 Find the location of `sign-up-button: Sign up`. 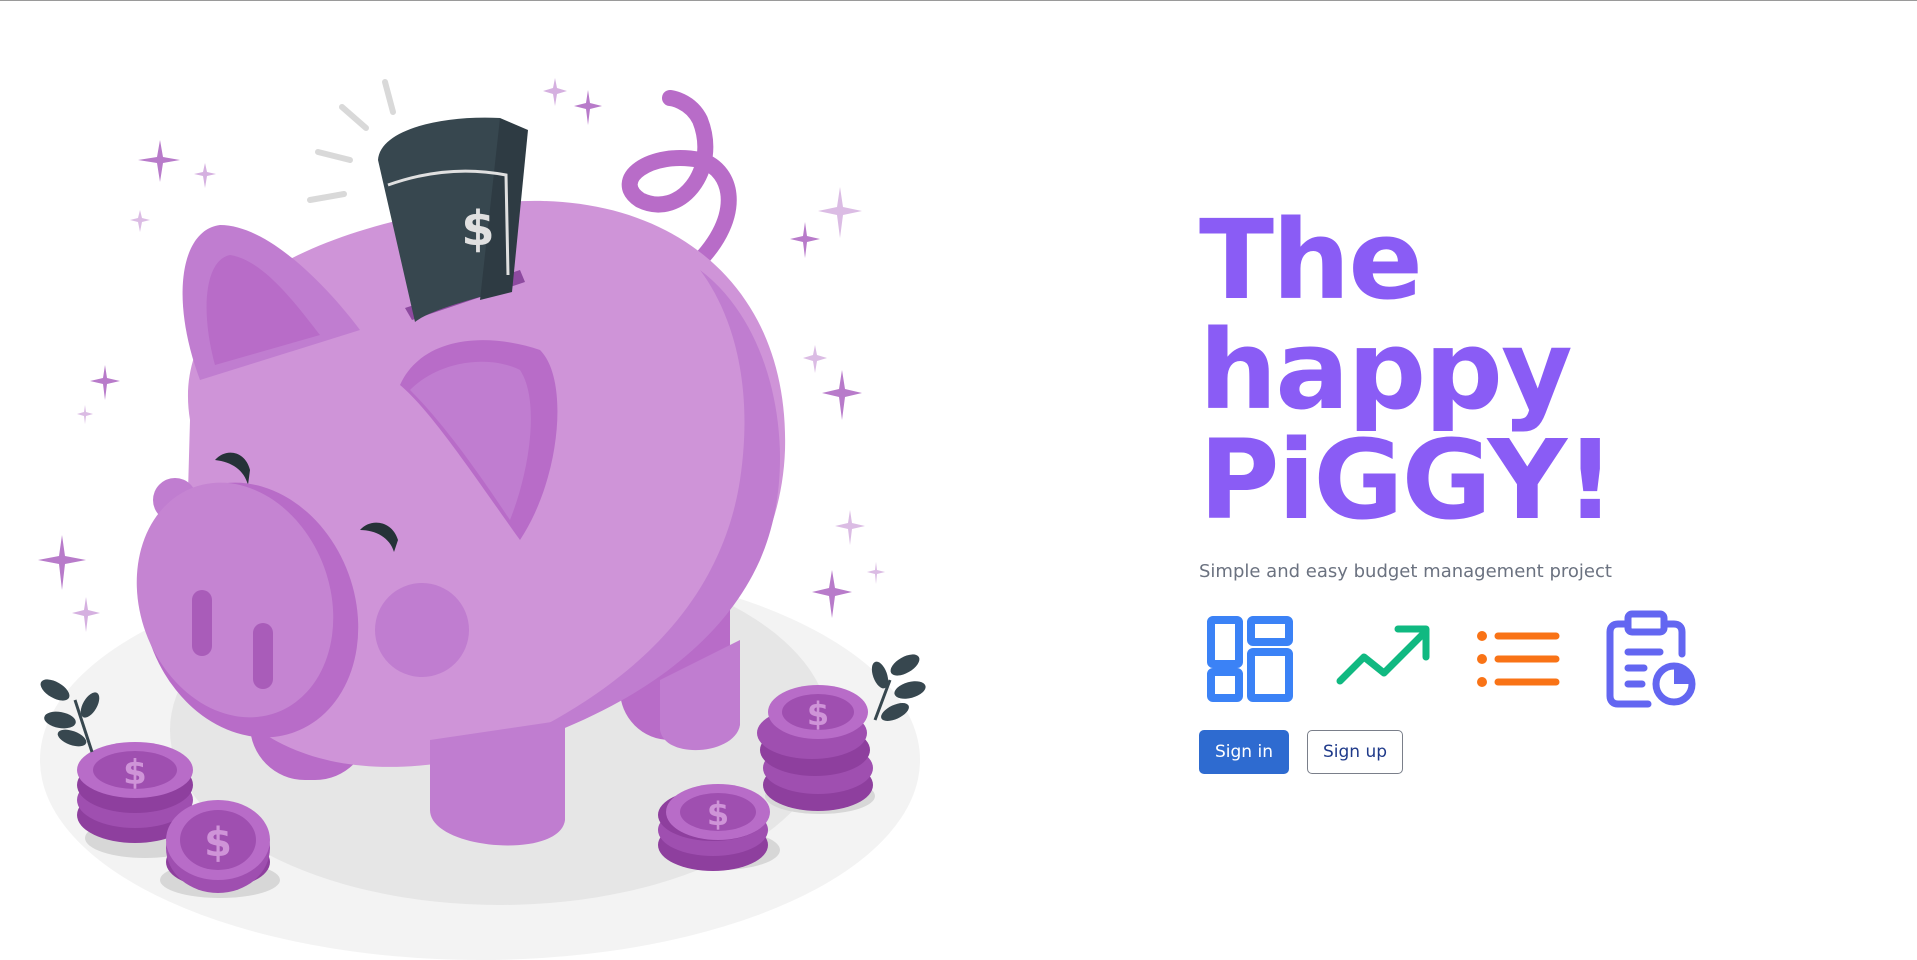

sign-up-button: Sign up is located at coordinates (1355, 752).